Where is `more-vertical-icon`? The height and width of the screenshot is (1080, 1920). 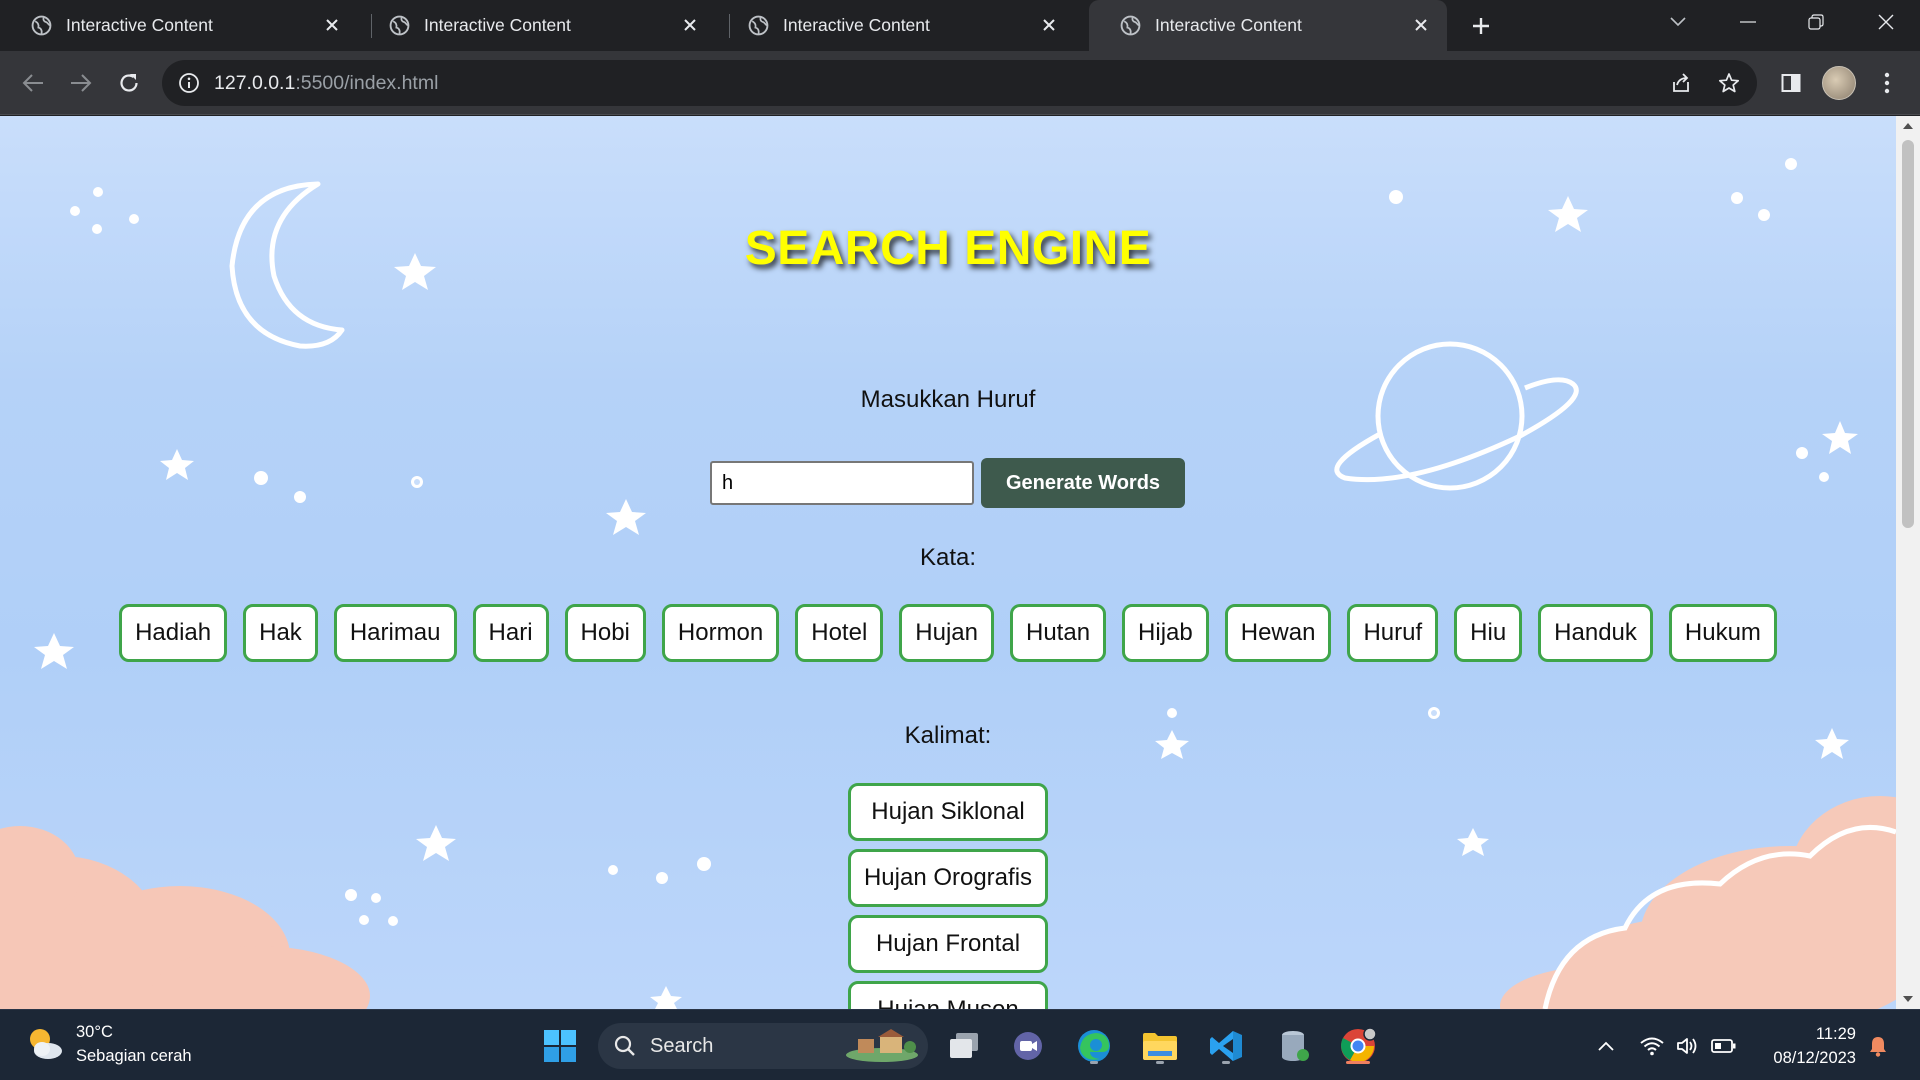 more-vertical-icon is located at coordinates (1887, 83).